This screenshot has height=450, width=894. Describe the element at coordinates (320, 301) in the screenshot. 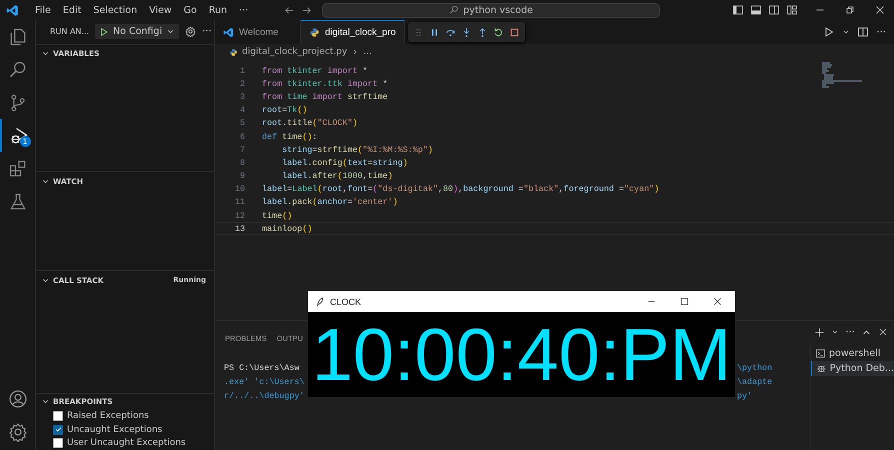

I see `feather-icon` at that location.